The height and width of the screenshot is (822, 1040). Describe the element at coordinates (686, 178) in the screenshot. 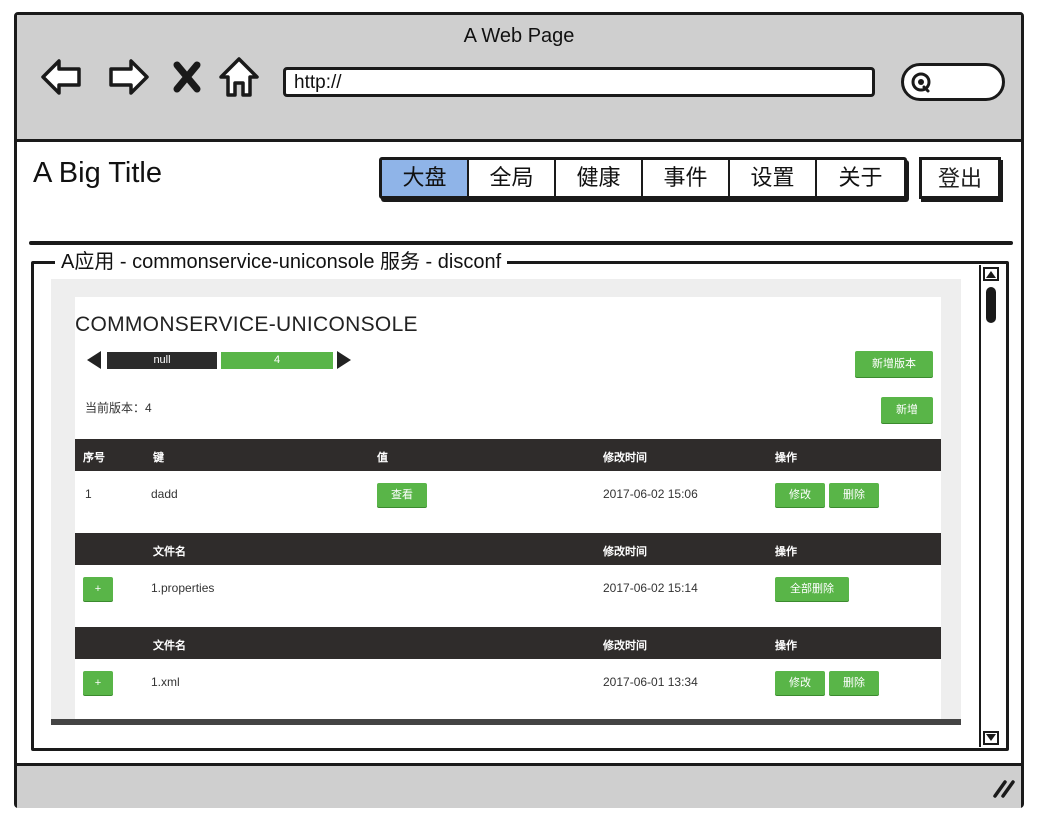

I see `tab-events: 事件` at that location.